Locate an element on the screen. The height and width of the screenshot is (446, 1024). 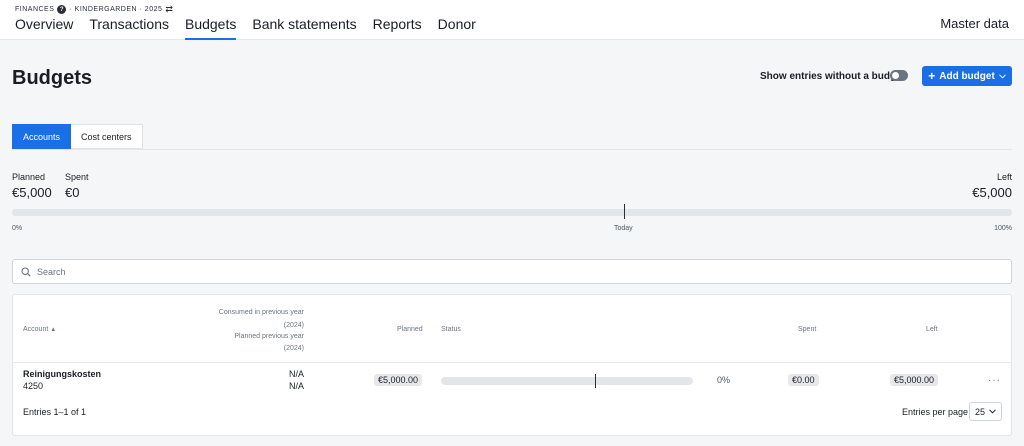
tick-today: Today is located at coordinates (623, 228).